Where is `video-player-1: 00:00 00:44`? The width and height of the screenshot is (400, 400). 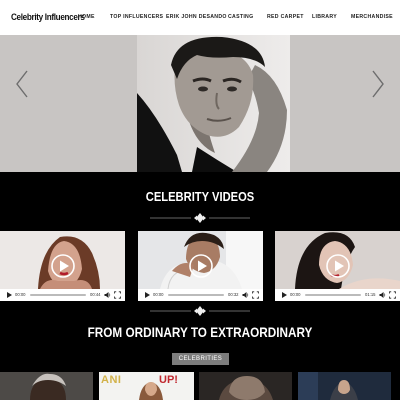
video-player-1: 00:00 00:44 is located at coordinates (62, 266).